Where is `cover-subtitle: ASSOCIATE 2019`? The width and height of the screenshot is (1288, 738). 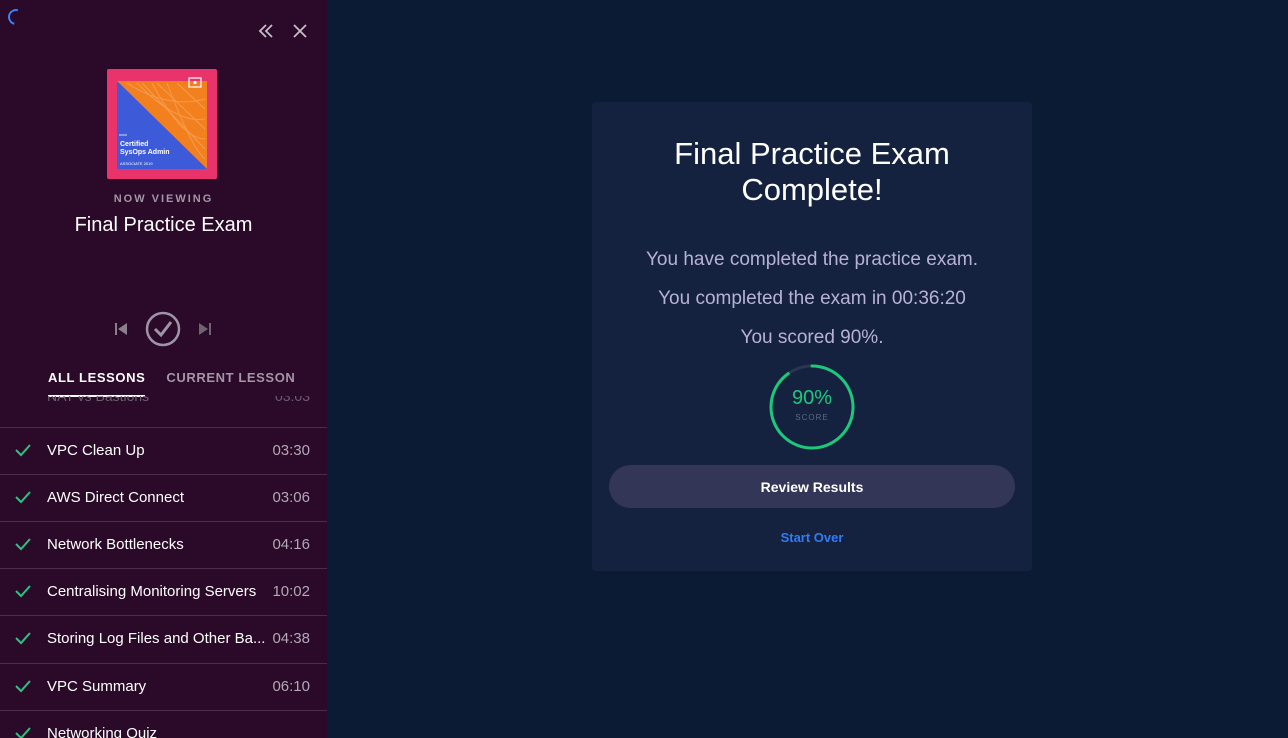 cover-subtitle: ASSOCIATE 2019 is located at coordinates (136, 163).